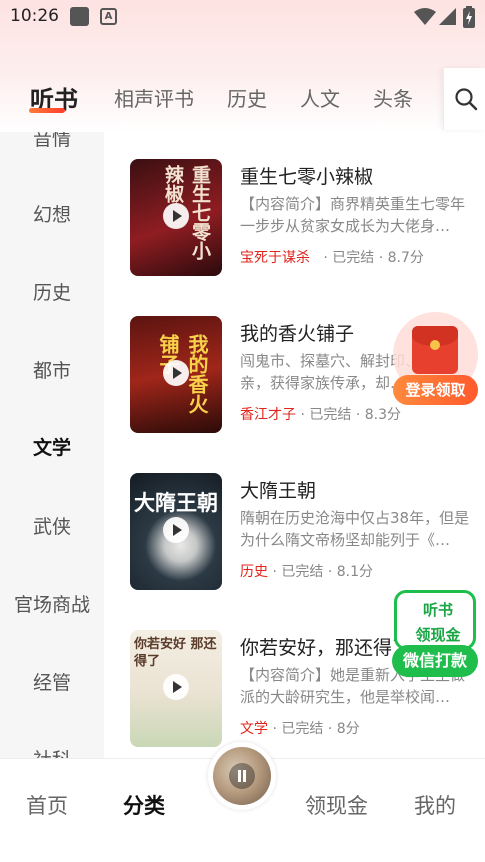 Image resolution: width=485 pixels, height=862 pixels. Describe the element at coordinates (242, 17) in the screenshot. I see `status-bar: 10:26 A` at that location.